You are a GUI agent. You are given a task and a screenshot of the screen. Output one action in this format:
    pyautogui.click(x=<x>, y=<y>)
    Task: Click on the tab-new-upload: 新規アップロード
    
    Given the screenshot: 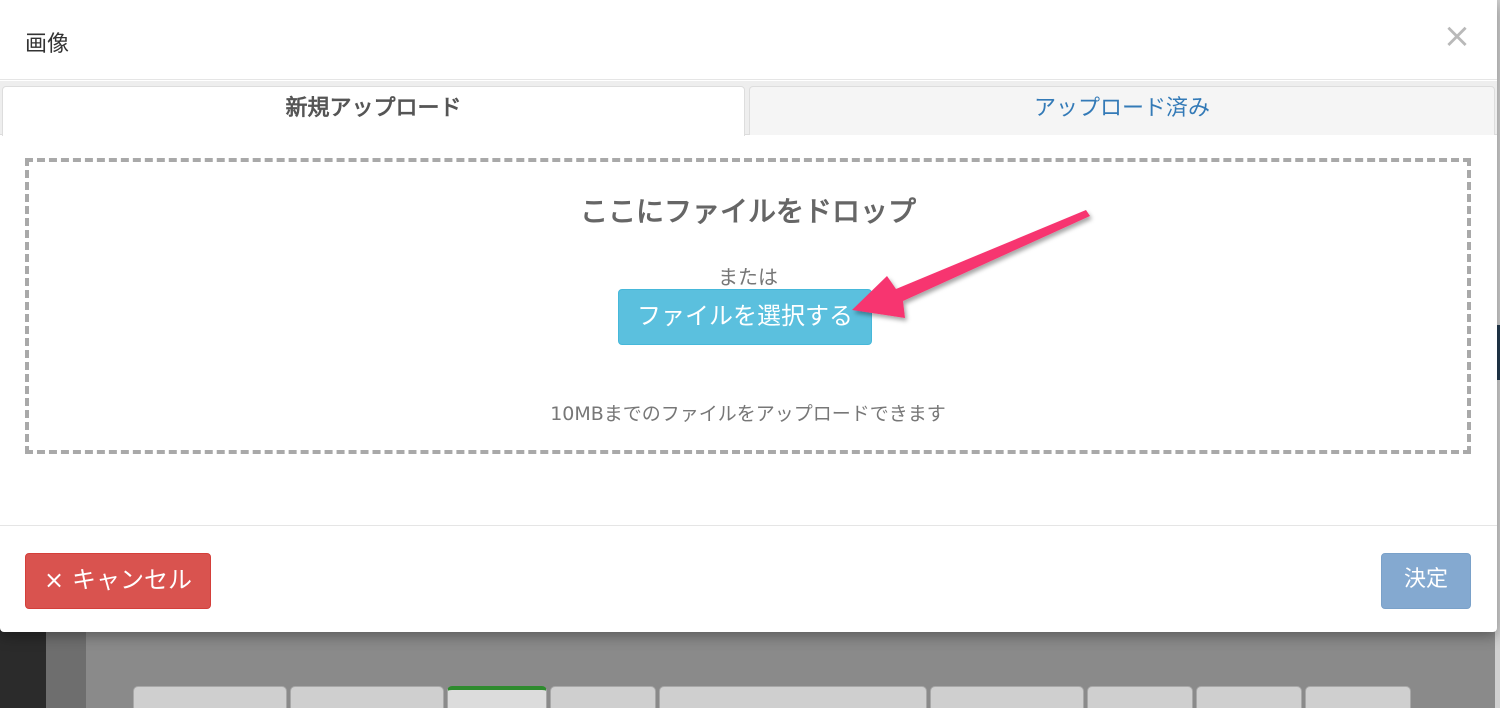 What is the action you would take?
    pyautogui.click(x=373, y=111)
    